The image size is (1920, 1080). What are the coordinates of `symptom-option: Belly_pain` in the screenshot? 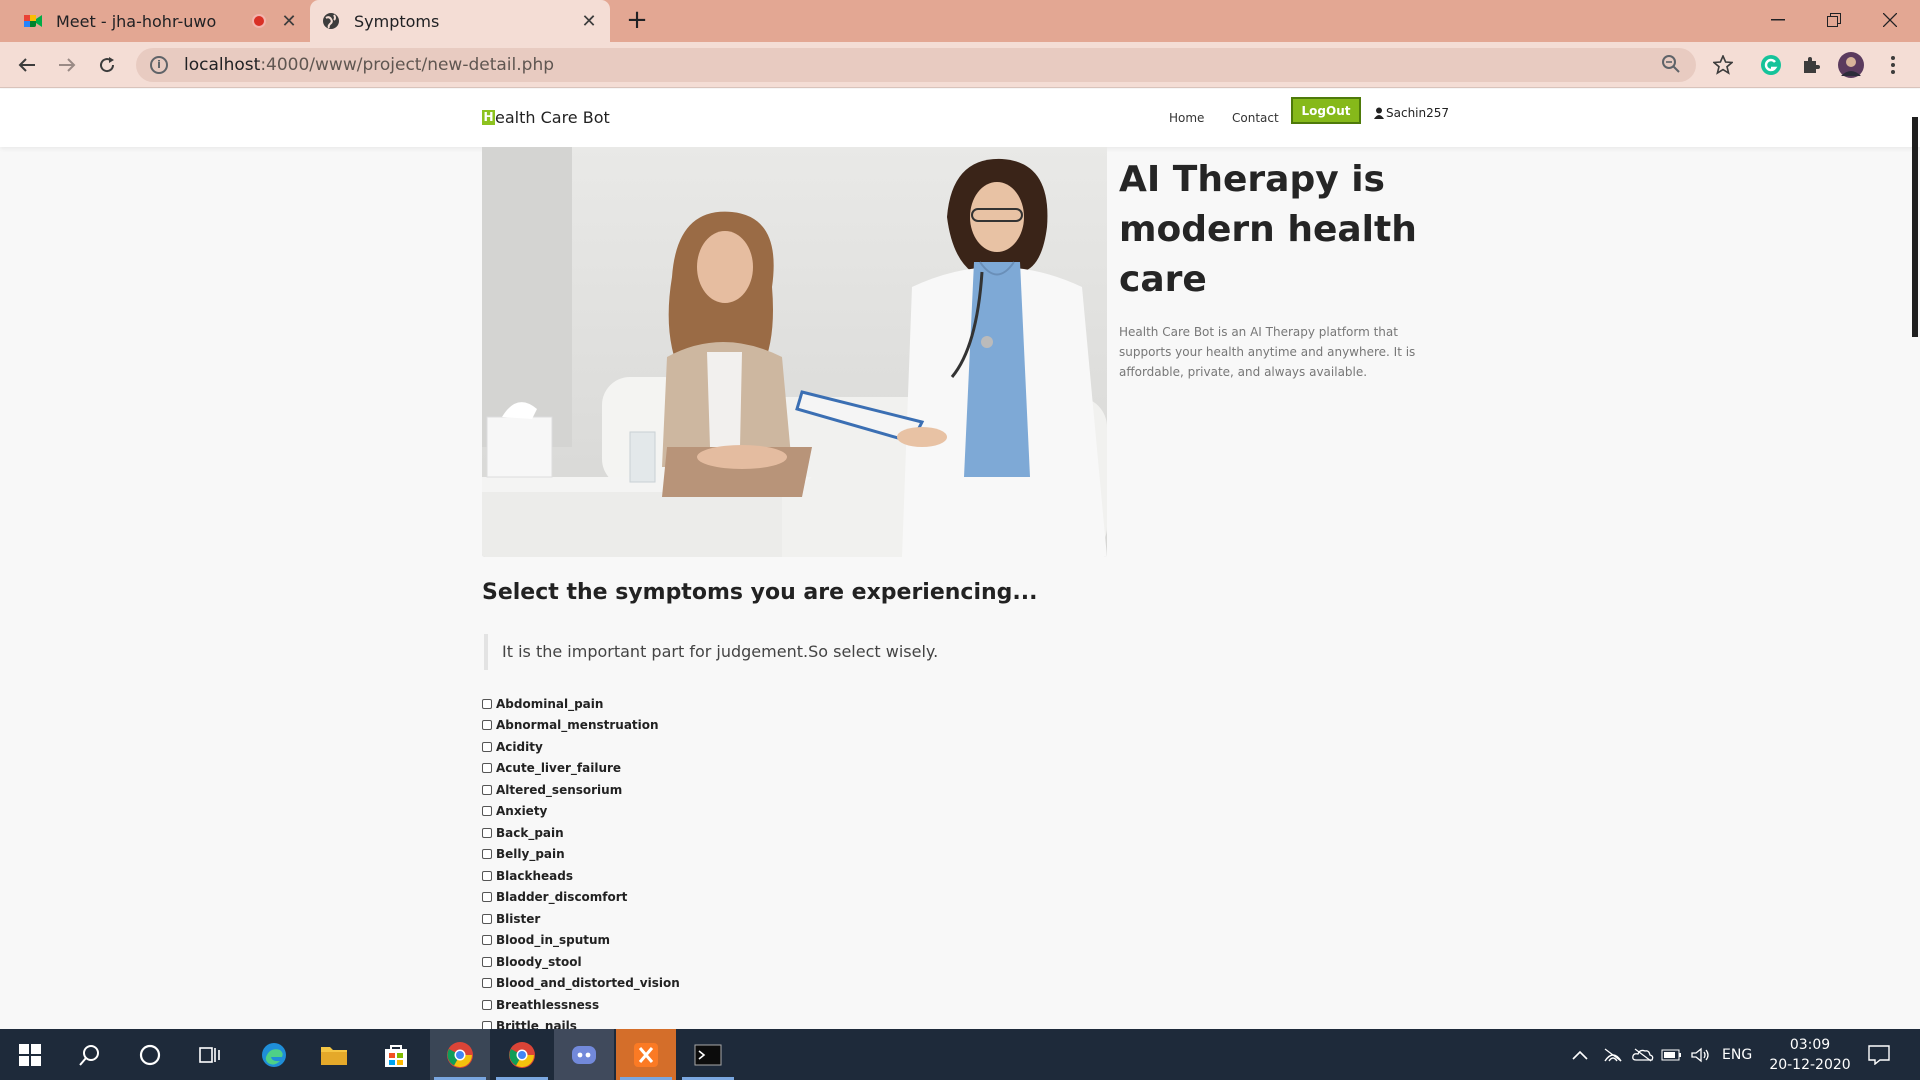 It's located at (581, 855).